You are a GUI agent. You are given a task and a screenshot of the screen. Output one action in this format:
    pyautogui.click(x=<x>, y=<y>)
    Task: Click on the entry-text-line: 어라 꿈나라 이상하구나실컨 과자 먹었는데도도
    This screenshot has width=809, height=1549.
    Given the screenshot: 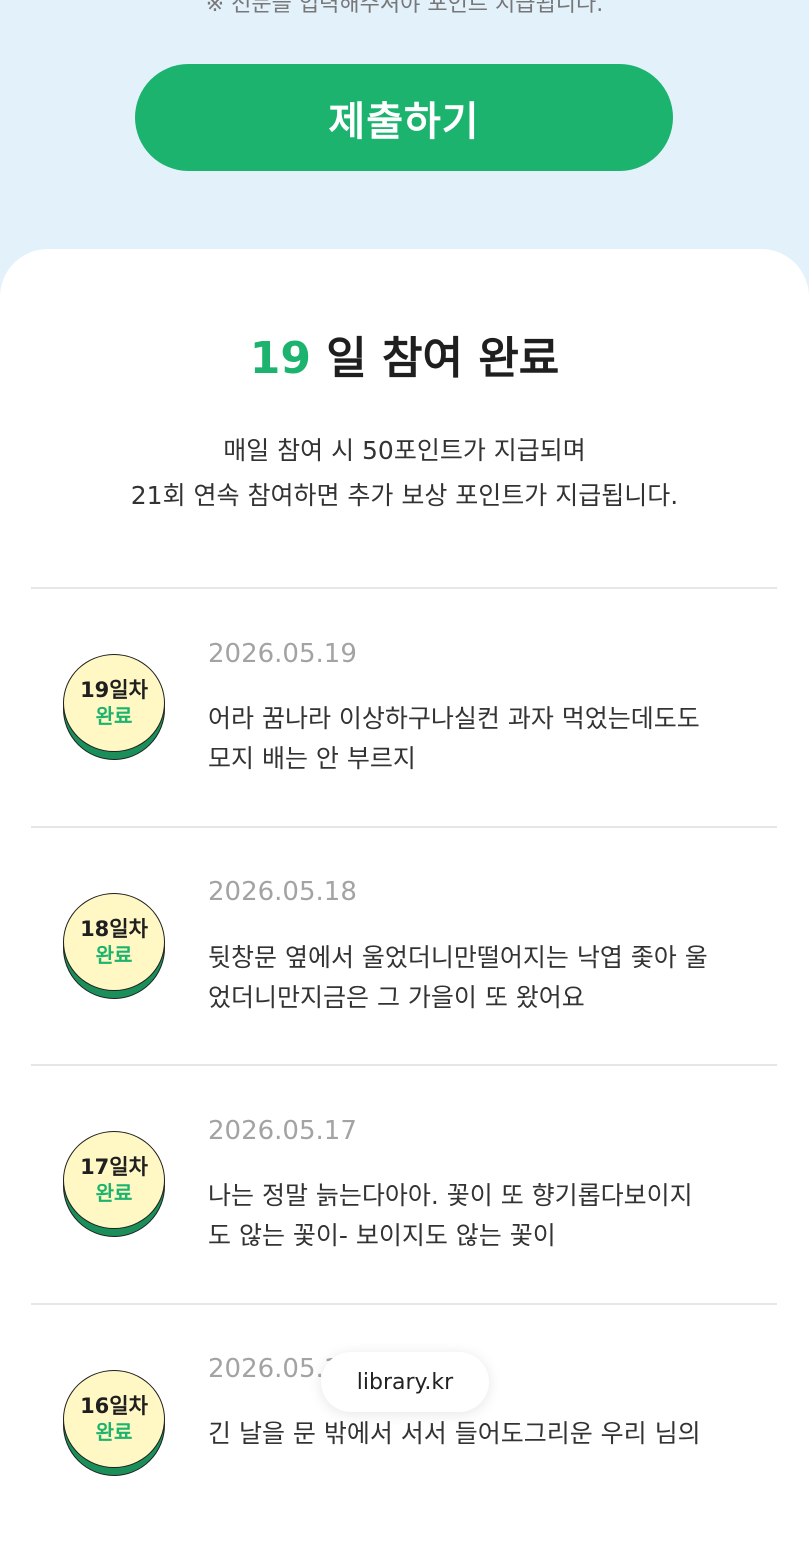 What is the action you would take?
    pyautogui.click(x=454, y=718)
    